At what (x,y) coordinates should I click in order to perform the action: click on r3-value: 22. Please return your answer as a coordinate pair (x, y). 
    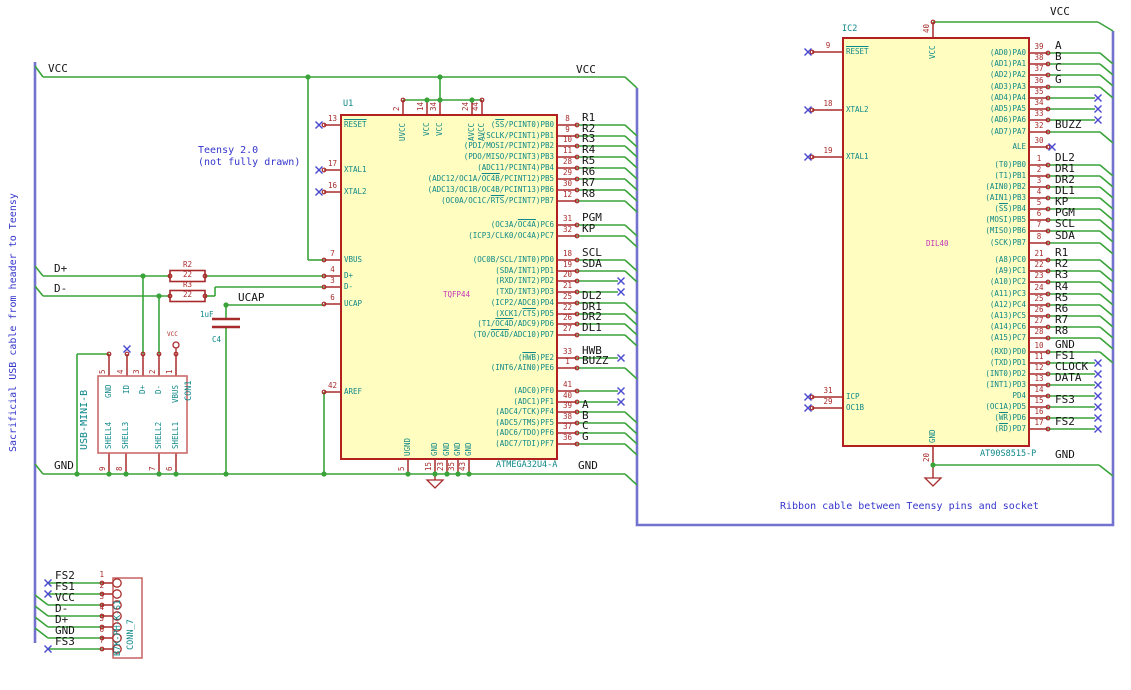
    Looking at the image, I should click on (187, 295).